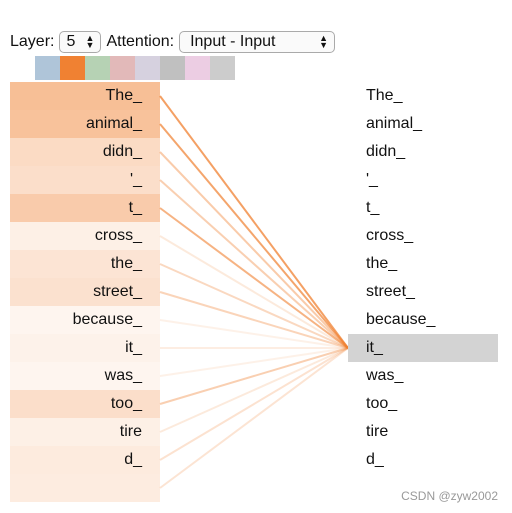  Describe the element at coordinates (423, 320) in the screenshot. I see `right-token: because_` at that location.